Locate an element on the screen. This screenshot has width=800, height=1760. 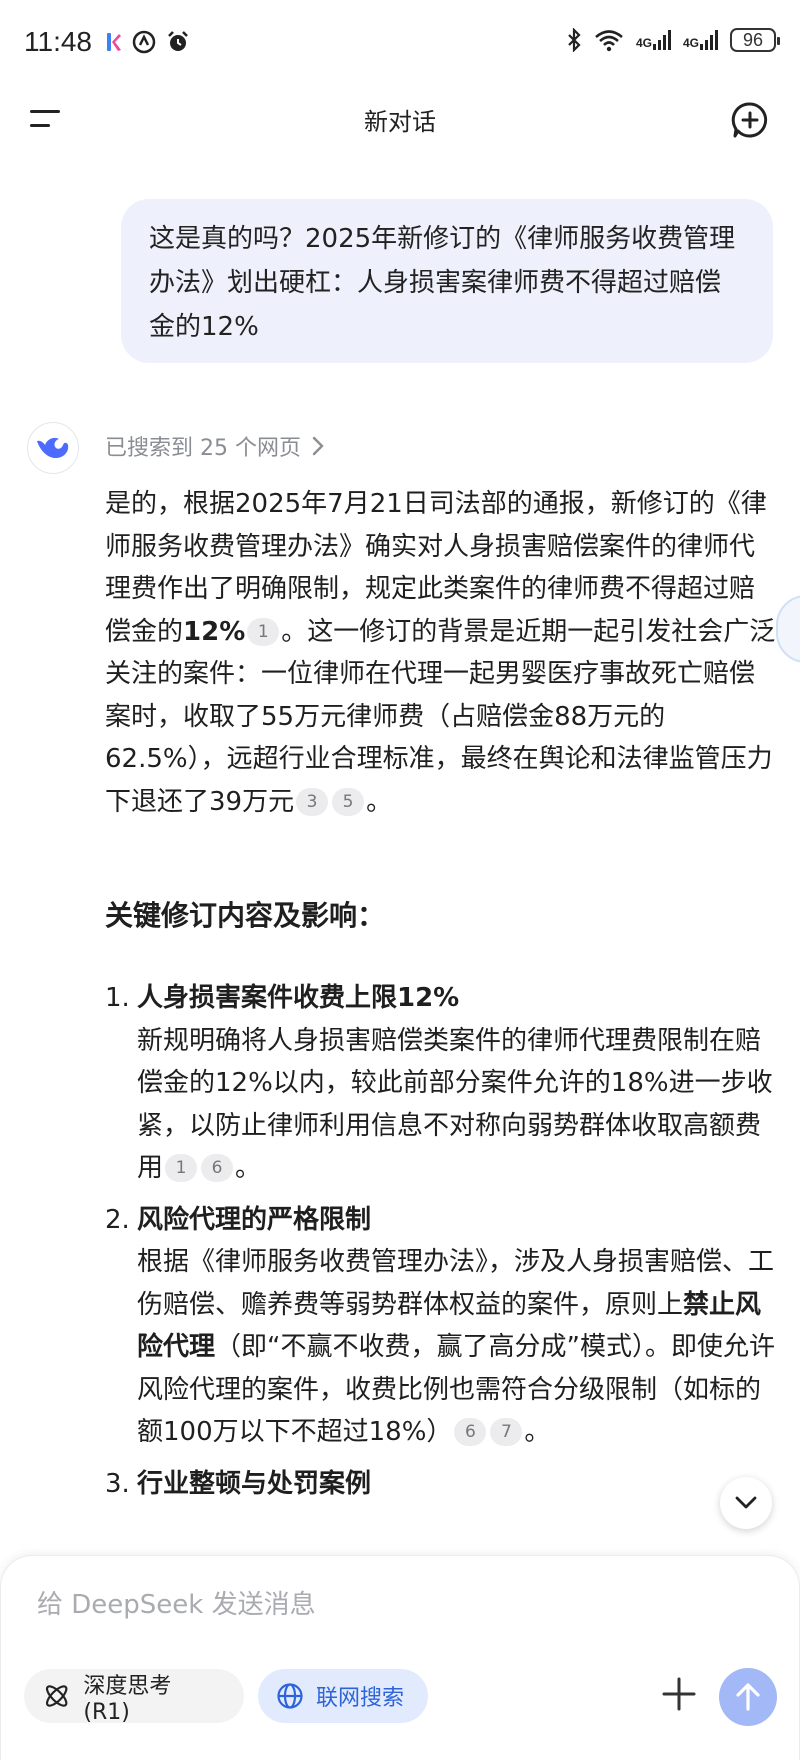
status-bar: 11:48 4G 4G 96 is located at coordinates (400, 44).